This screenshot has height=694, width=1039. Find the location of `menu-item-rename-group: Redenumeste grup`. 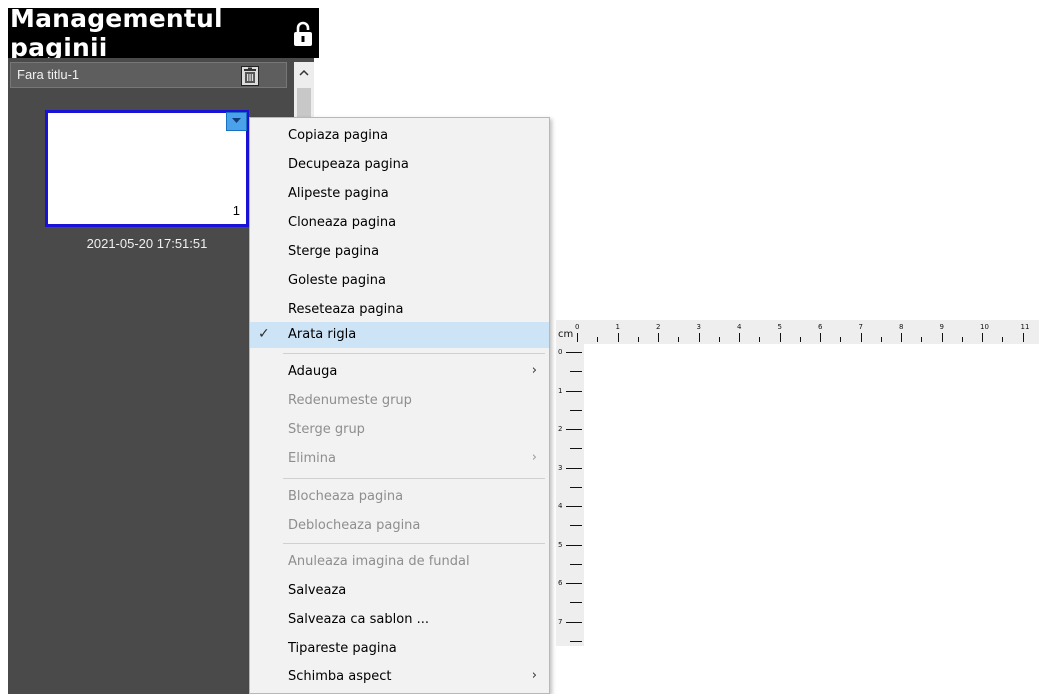

menu-item-rename-group: Redenumeste grup is located at coordinates (399, 401).